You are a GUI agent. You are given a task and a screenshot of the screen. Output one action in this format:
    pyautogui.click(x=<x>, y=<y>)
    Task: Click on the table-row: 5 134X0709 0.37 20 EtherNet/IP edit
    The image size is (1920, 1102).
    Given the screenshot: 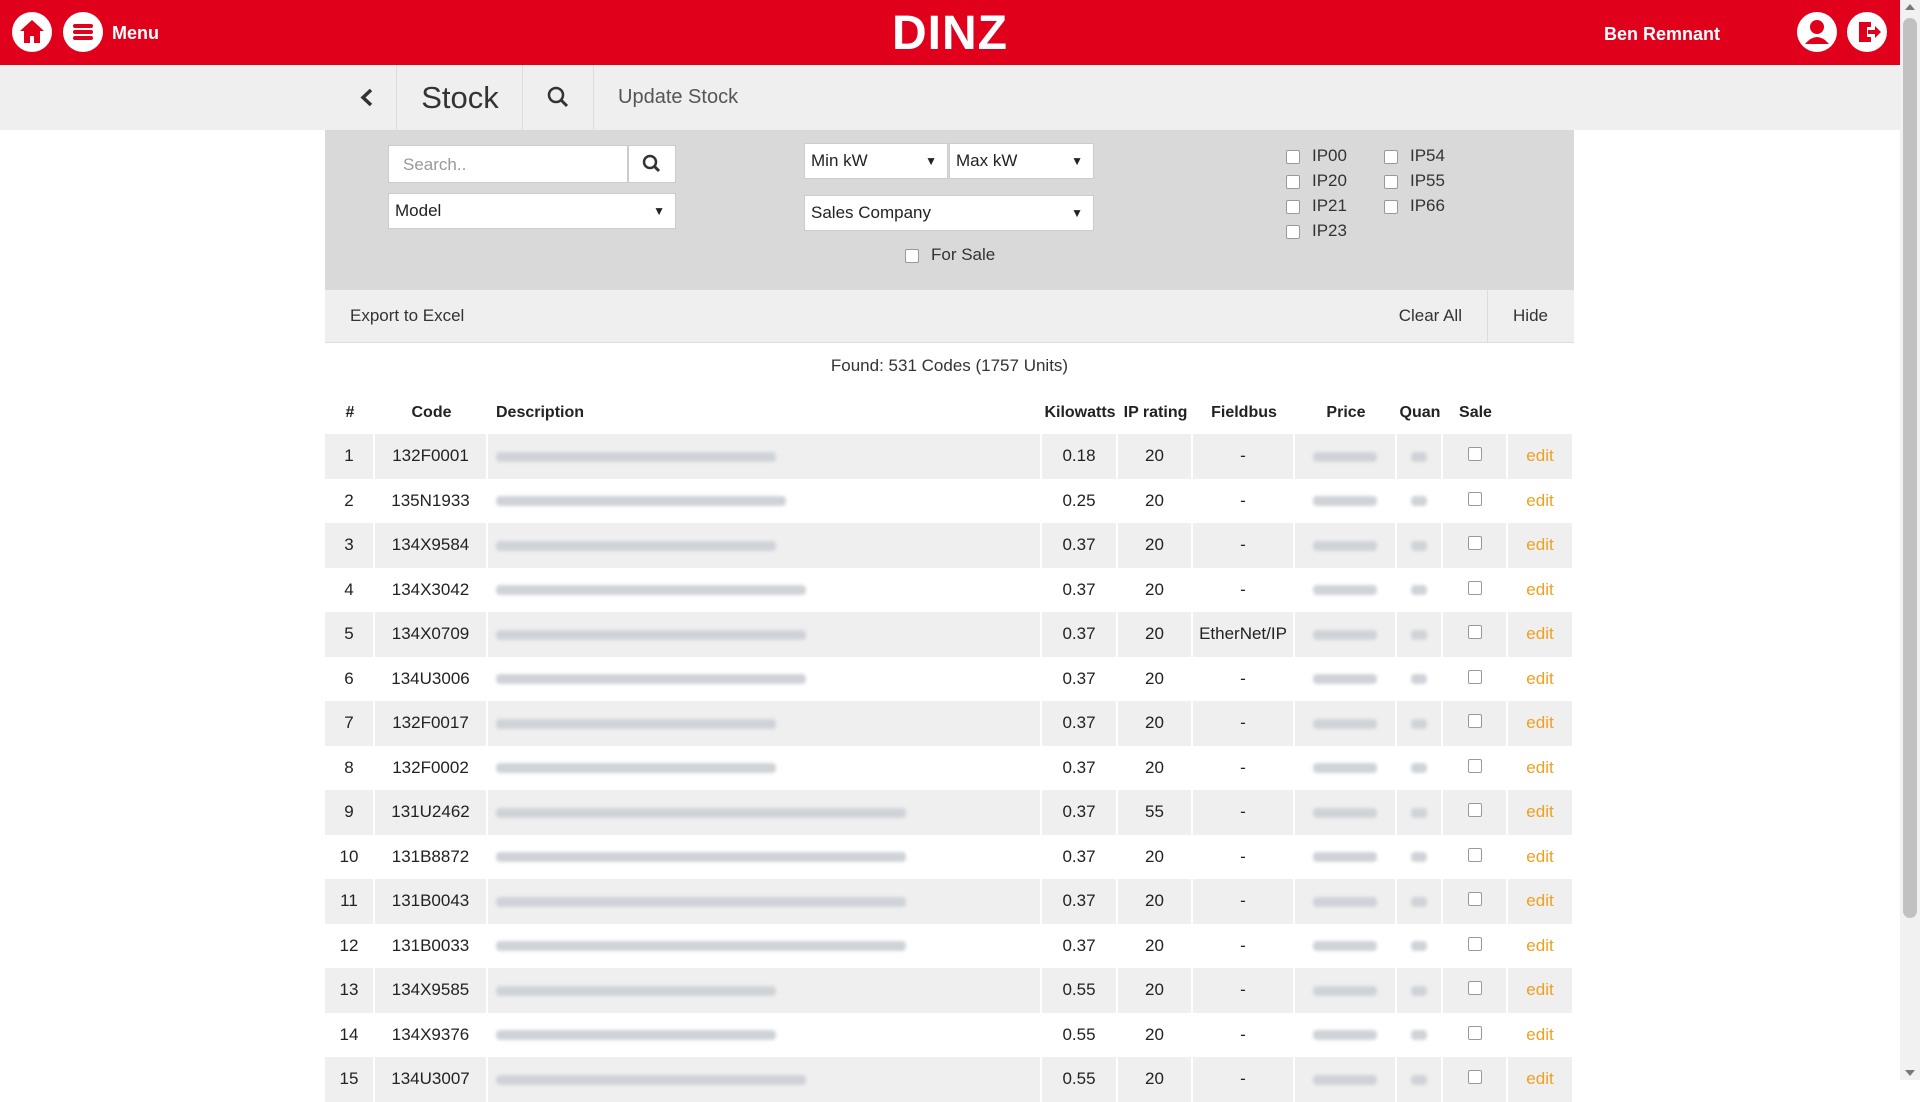 What is the action you would take?
    pyautogui.click(x=949, y=634)
    